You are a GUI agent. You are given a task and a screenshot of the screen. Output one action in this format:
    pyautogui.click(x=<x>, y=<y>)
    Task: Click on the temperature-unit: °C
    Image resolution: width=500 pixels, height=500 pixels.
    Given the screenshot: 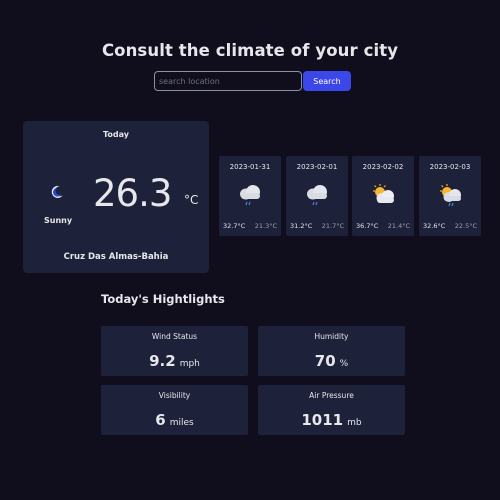 What is the action you would take?
    pyautogui.click(x=191, y=200)
    